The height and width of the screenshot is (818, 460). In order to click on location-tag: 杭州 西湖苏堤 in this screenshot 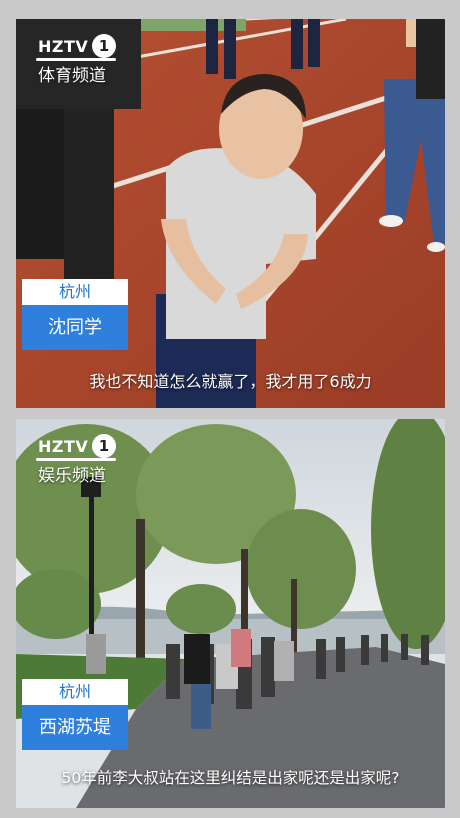, I will do `click(75, 714)`.